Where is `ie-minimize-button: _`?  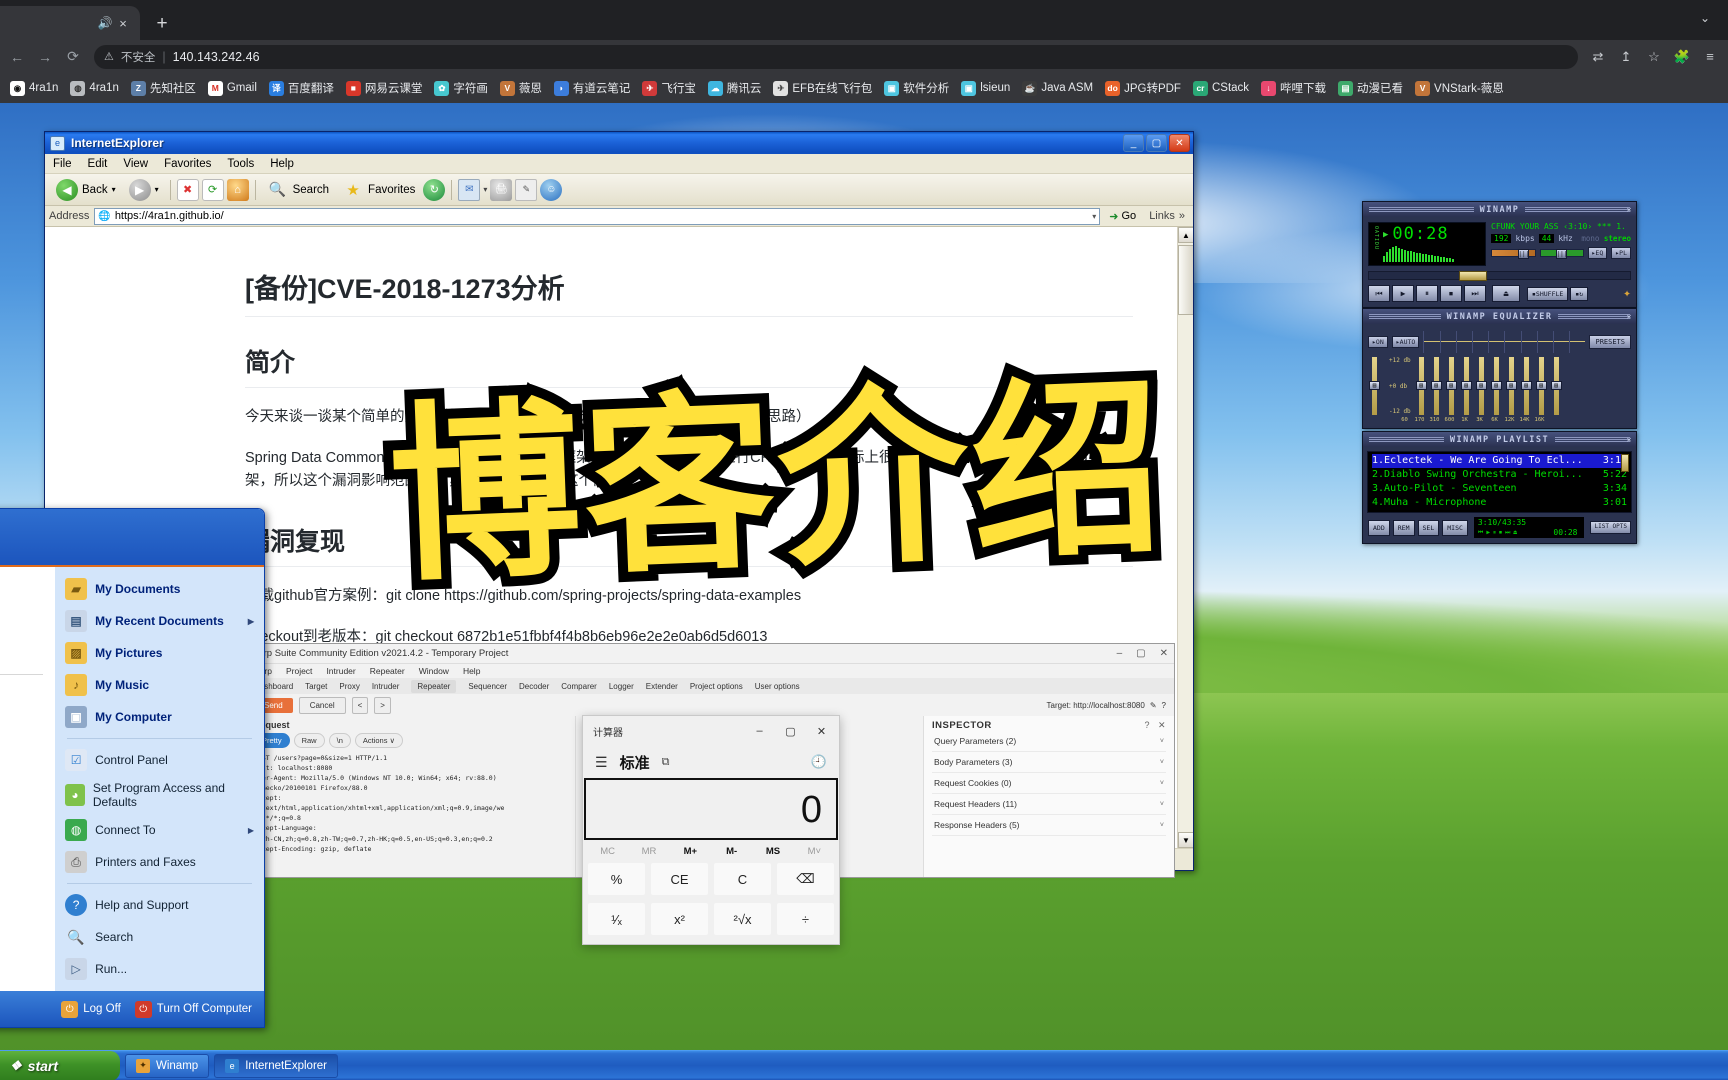
ie-minimize-button: _ is located at coordinates (1133, 143).